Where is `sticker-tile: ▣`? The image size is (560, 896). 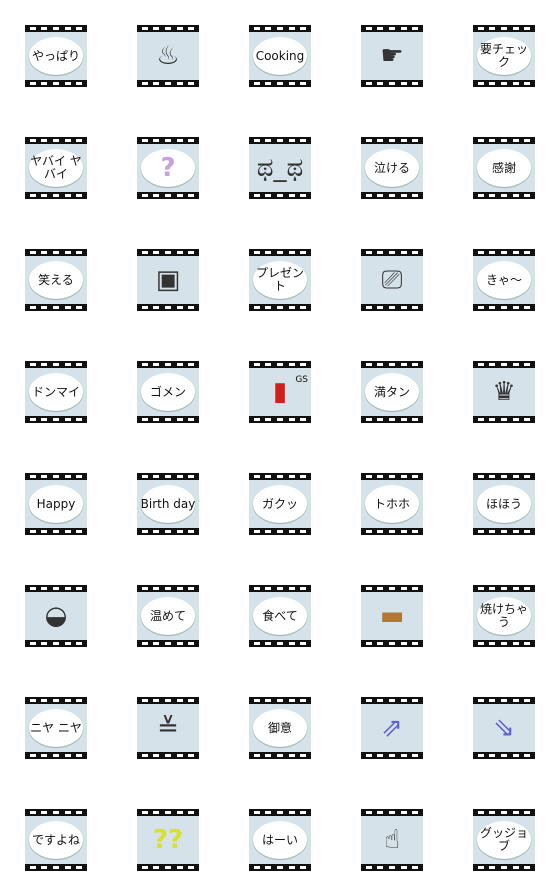
sticker-tile: ▣ is located at coordinates (168, 280).